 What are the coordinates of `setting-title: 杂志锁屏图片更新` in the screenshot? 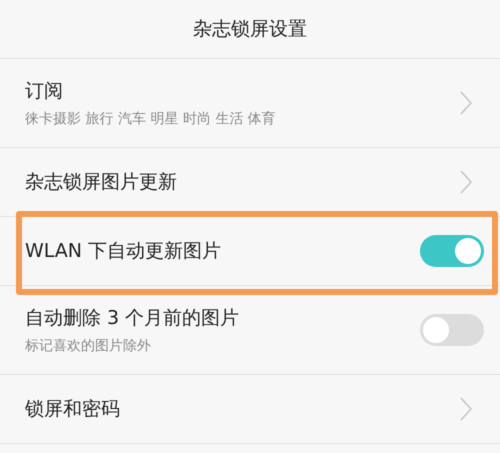 It's located at (101, 182).